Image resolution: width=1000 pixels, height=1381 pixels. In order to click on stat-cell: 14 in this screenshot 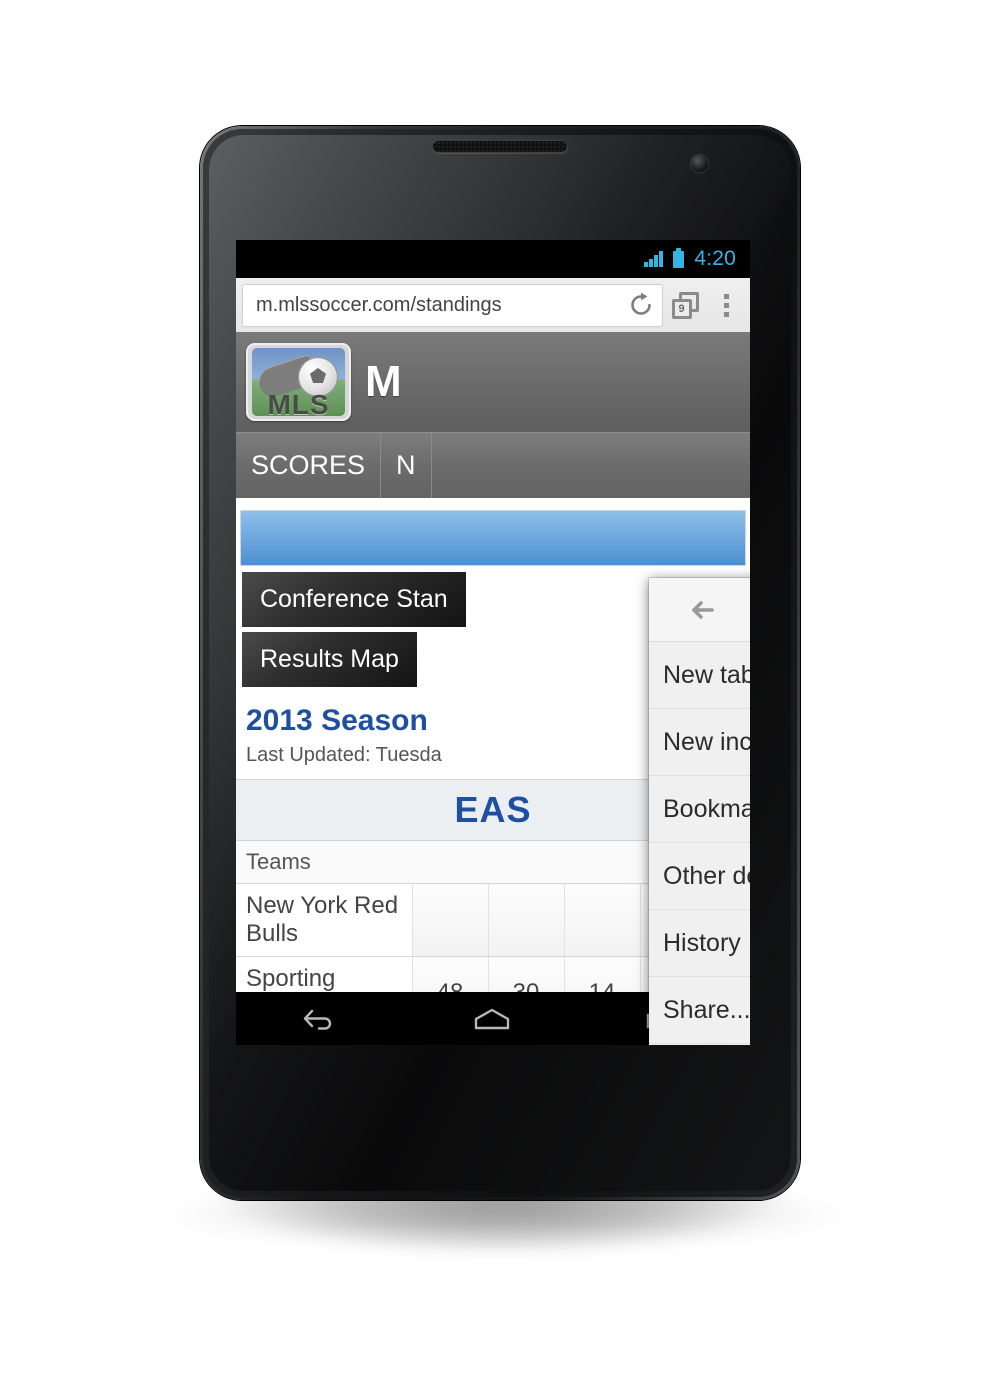, I will do `click(602, 974)`.